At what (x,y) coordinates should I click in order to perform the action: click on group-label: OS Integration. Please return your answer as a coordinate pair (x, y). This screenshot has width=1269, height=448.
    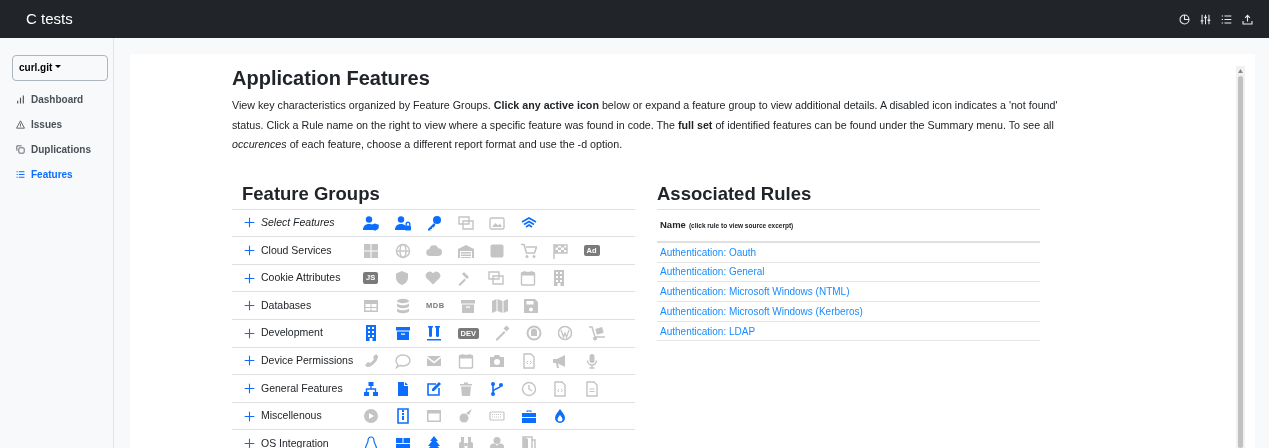
    Looking at the image, I should click on (312, 441).